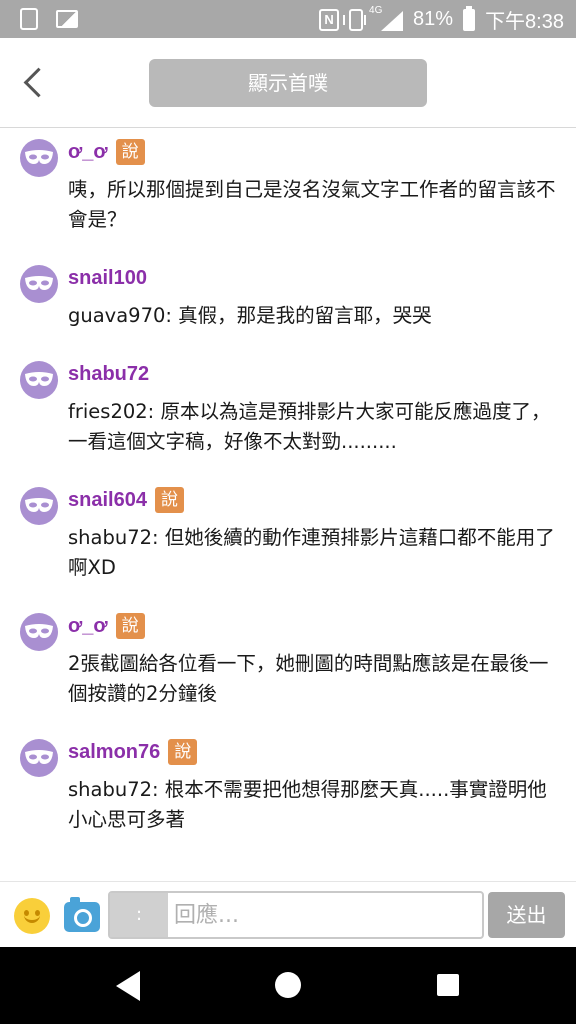 The height and width of the screenshot is (1024, 576). Describe the element at coordinates (82, 914) in the screenshot. I see `camera-icon` at that location.